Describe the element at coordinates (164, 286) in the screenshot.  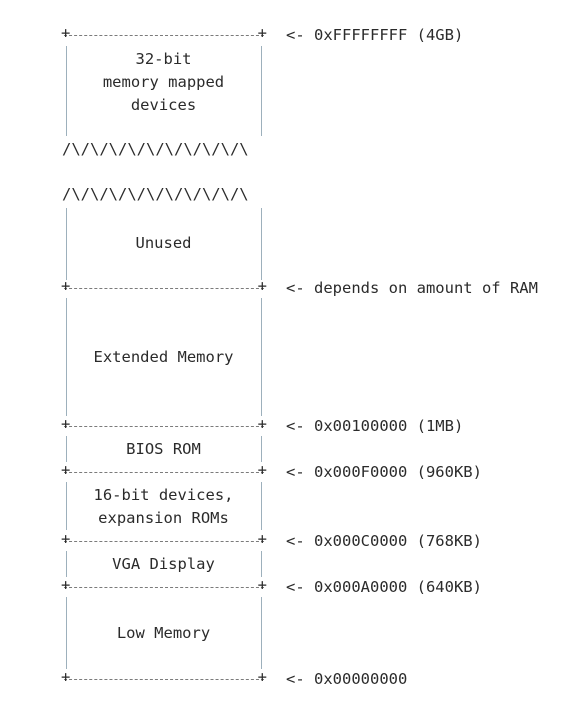
I see `boundary-ram` at that location.